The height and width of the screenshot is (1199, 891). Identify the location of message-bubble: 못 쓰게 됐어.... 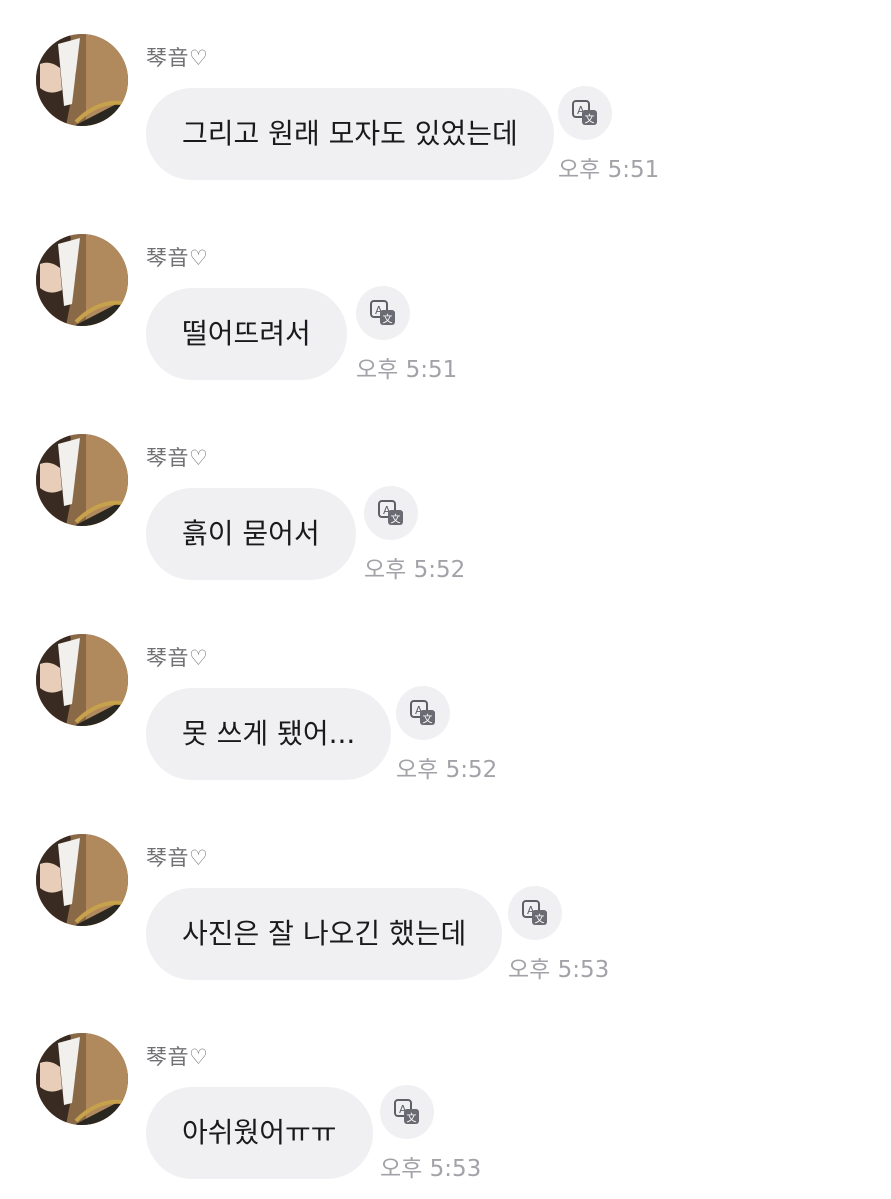
(269, 734).